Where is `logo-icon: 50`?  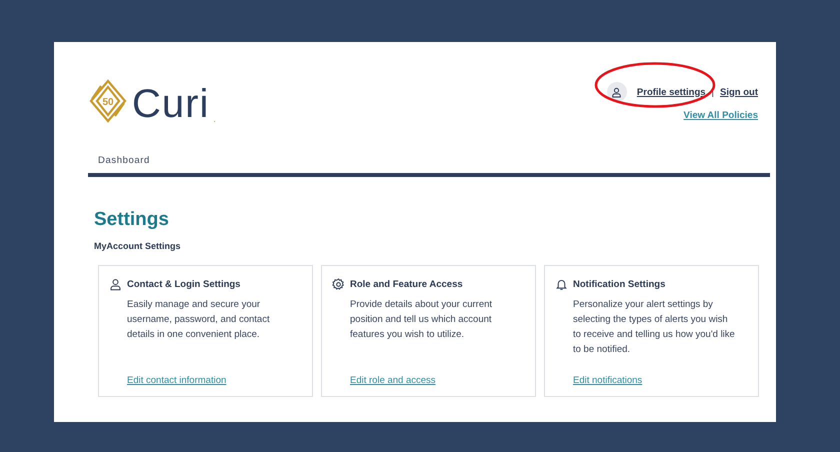 logo-icon: 50 is located at coordinates (108, 101).